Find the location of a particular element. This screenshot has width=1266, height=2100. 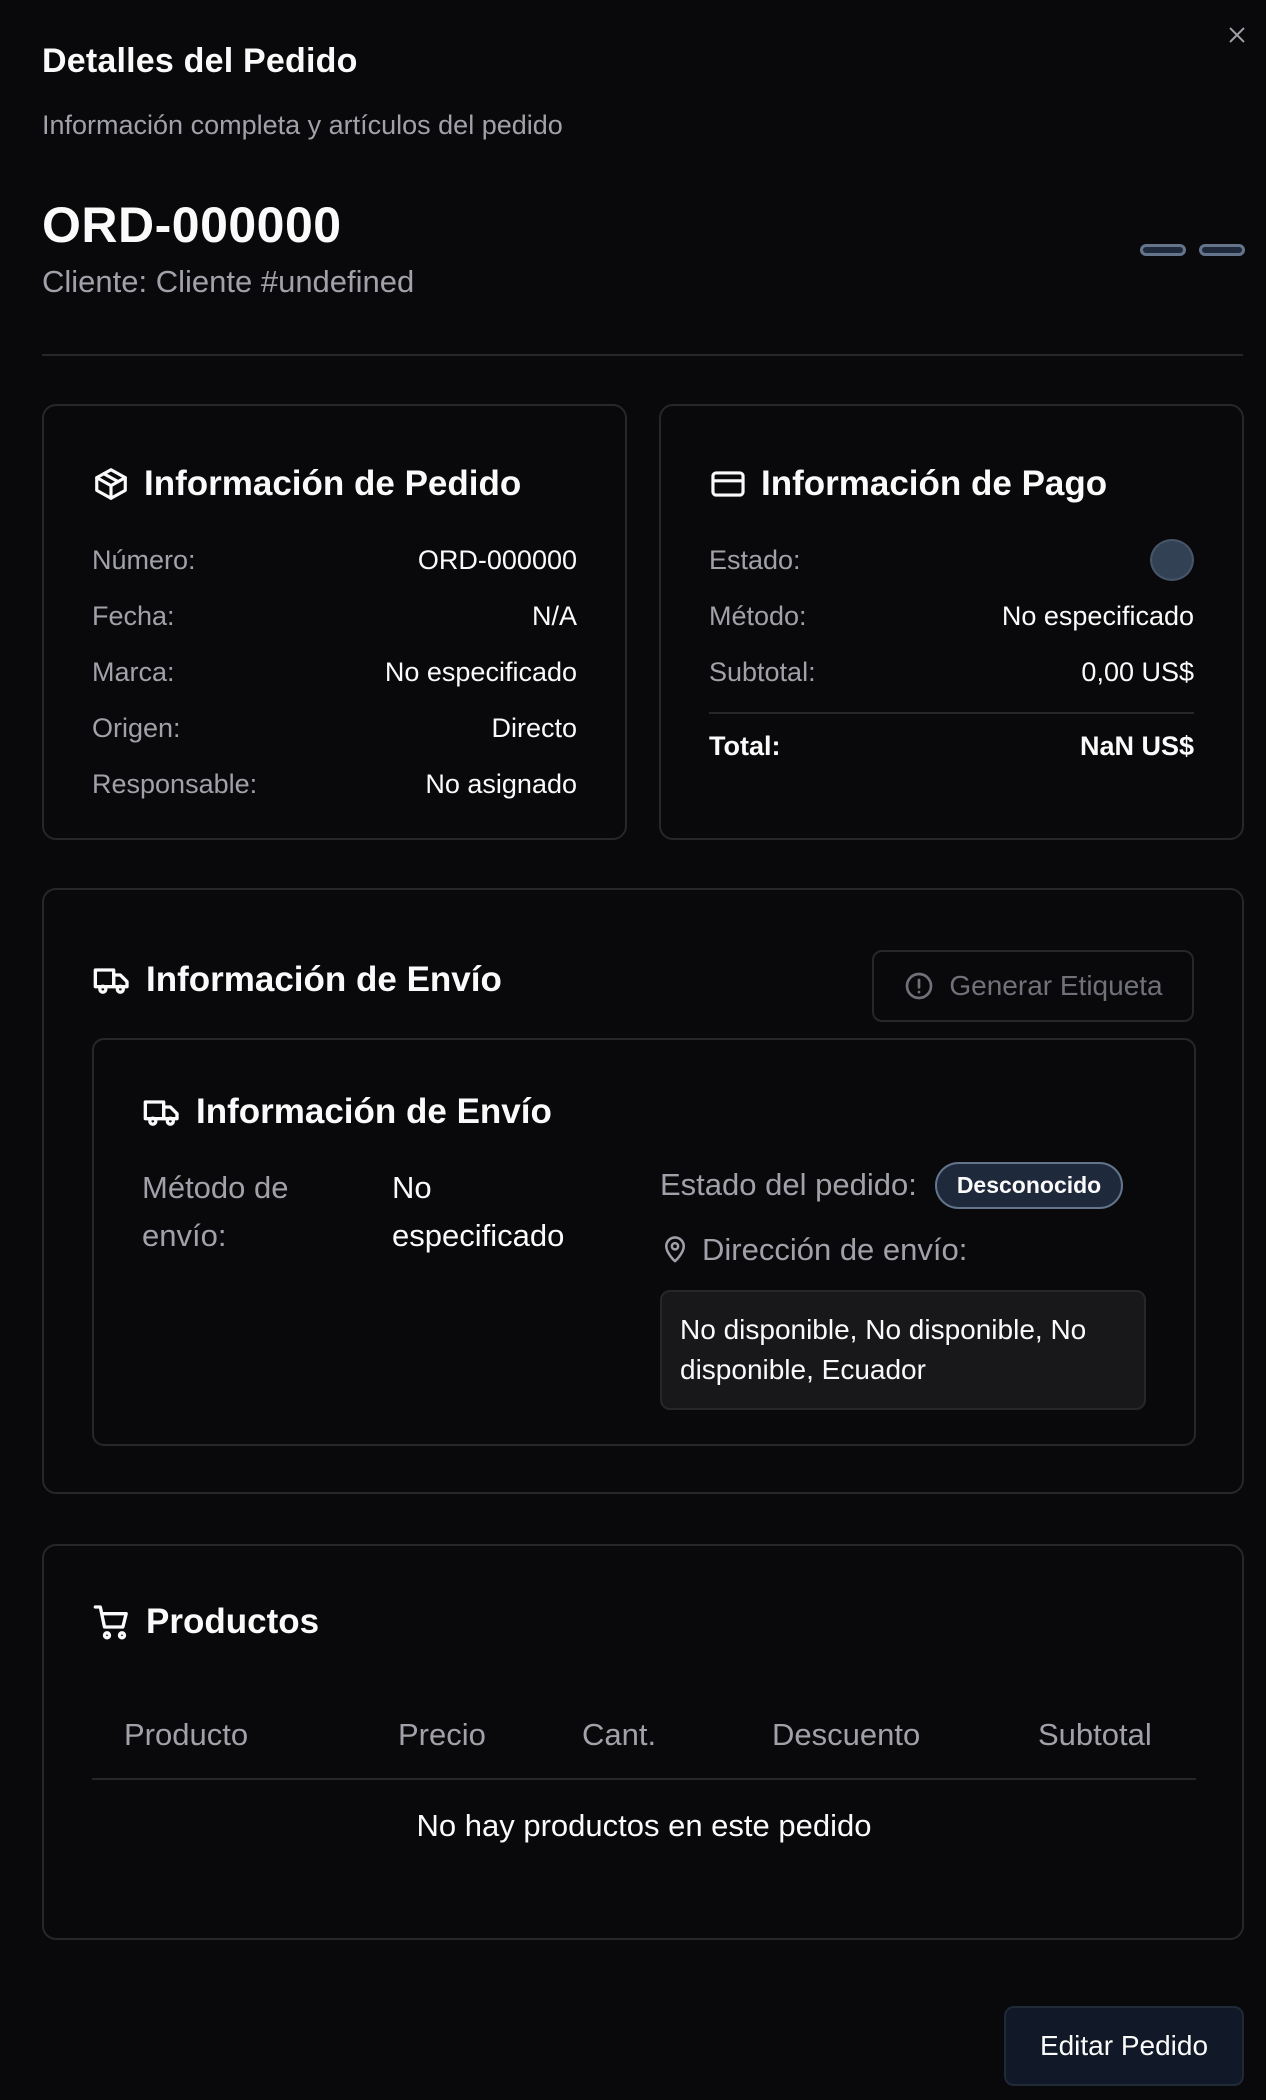

order-status-label: Estado del pedido: is located at coordinates (788, 1184).